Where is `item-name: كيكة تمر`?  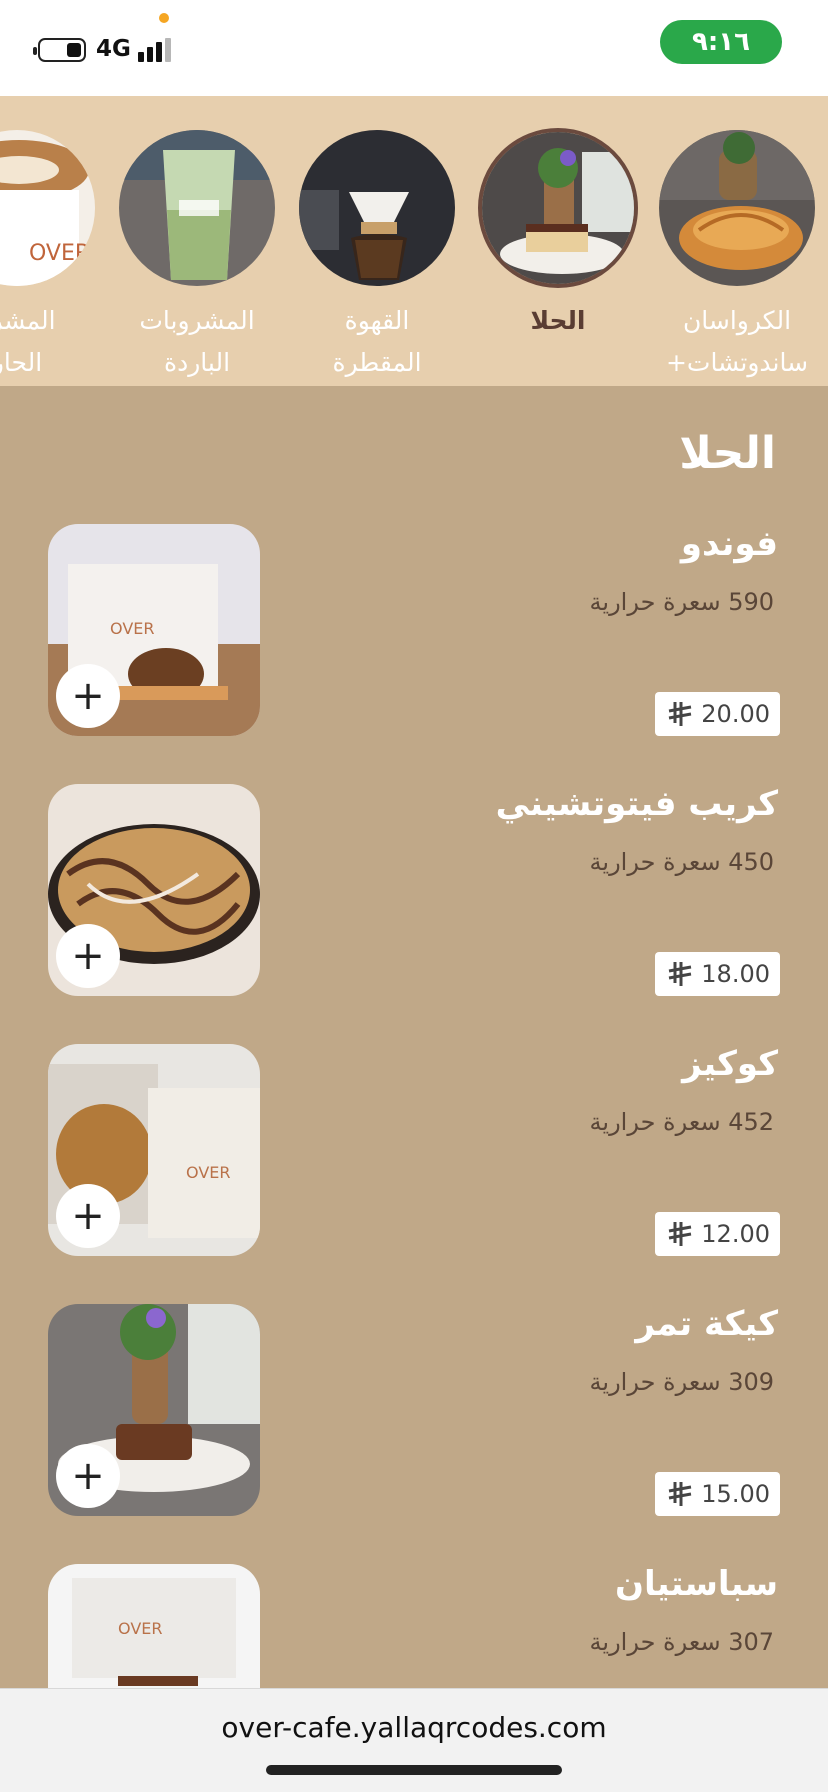
item-name: كيكة تمر is located at coordinates (706, 1324).